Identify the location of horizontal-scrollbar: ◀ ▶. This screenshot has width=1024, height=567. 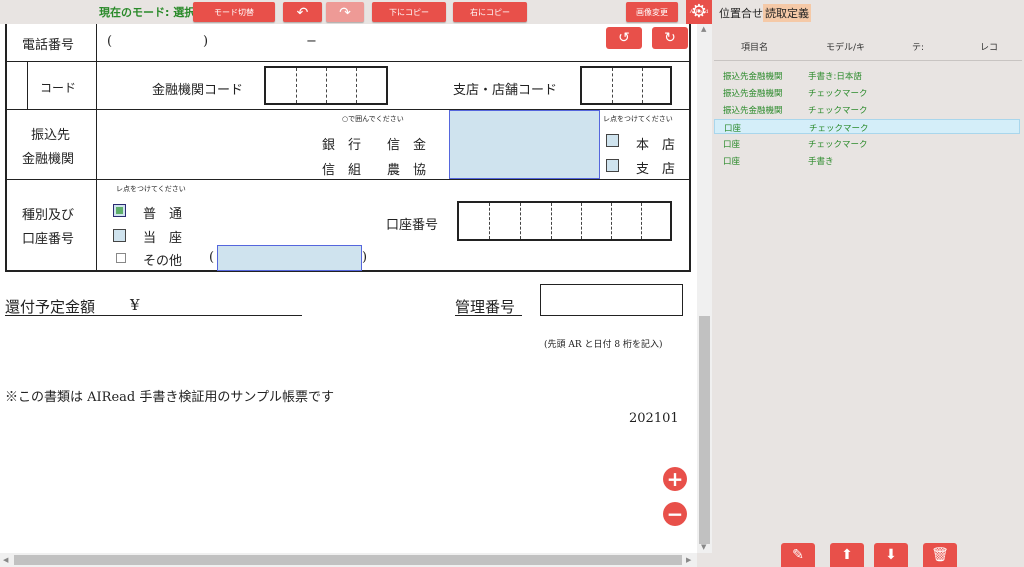
(348, 560).